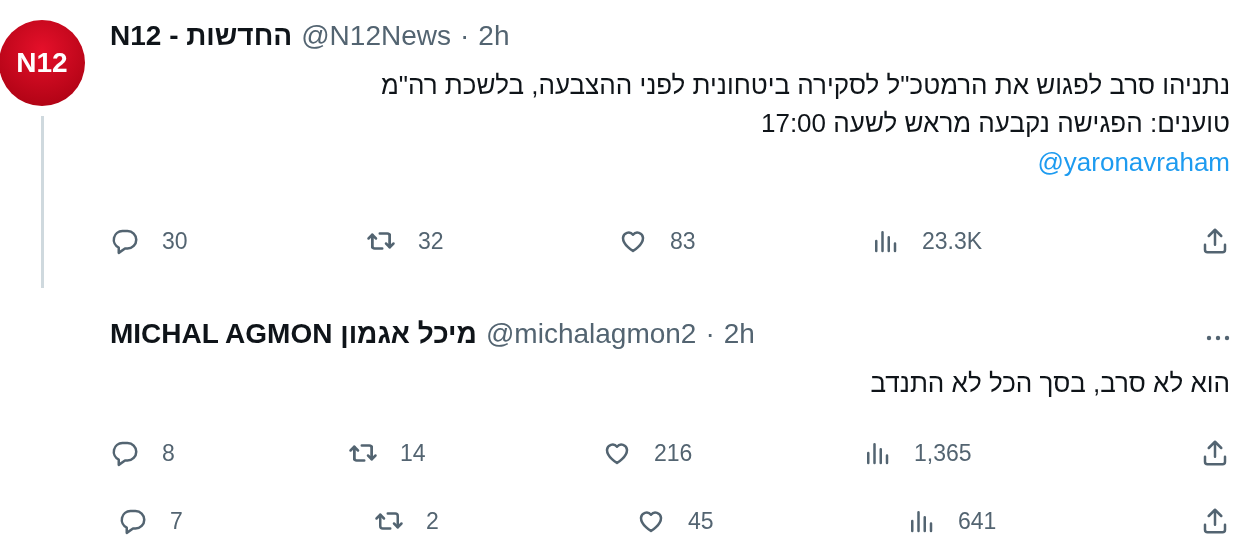 The width and height of the screenshot is (1258, 553). Describe the element at coordinates (1049, 383) in the screenshot. I see `tweet-text: הוא לא סרב, בסך הכל לא התנדב` at that location.